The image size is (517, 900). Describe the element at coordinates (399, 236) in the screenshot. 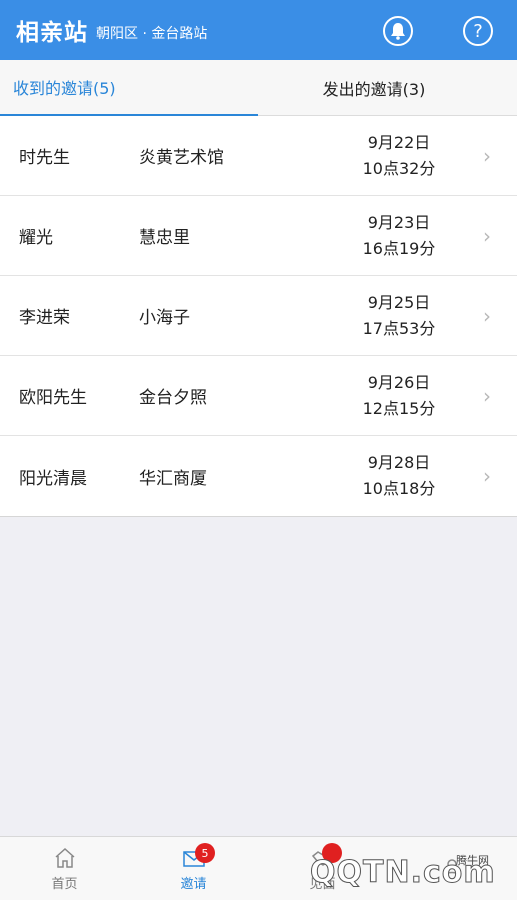

I see `meeting-time: 9月23日 16点19分` at that location.